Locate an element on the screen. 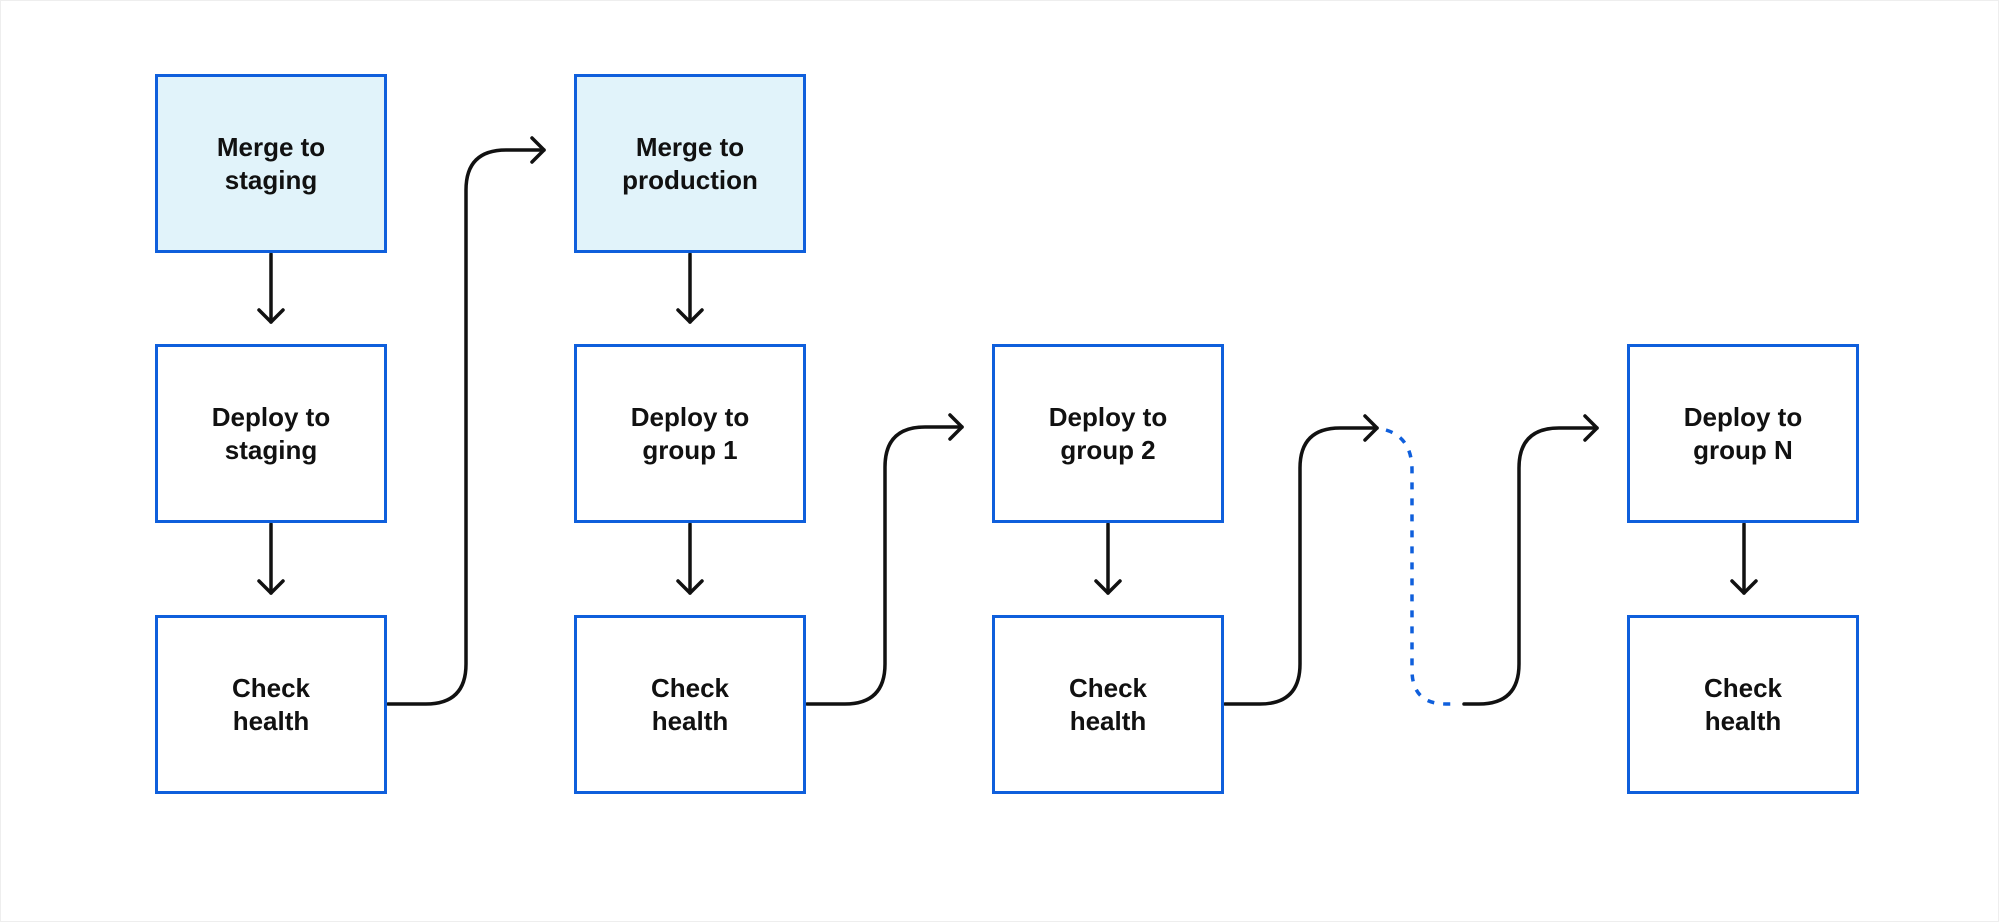  node-check-health-group-2: Check health is located at coordinates (1108, 704).